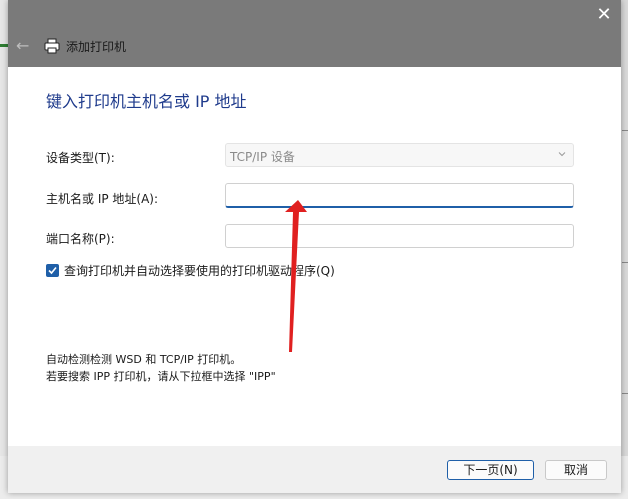 This screenshot has height=499, width=628. What do you see at coordinates (399, 155) in the screenshot?
I see `device-type-select: TCP/IP 设备` at bounding box center [399, 155].